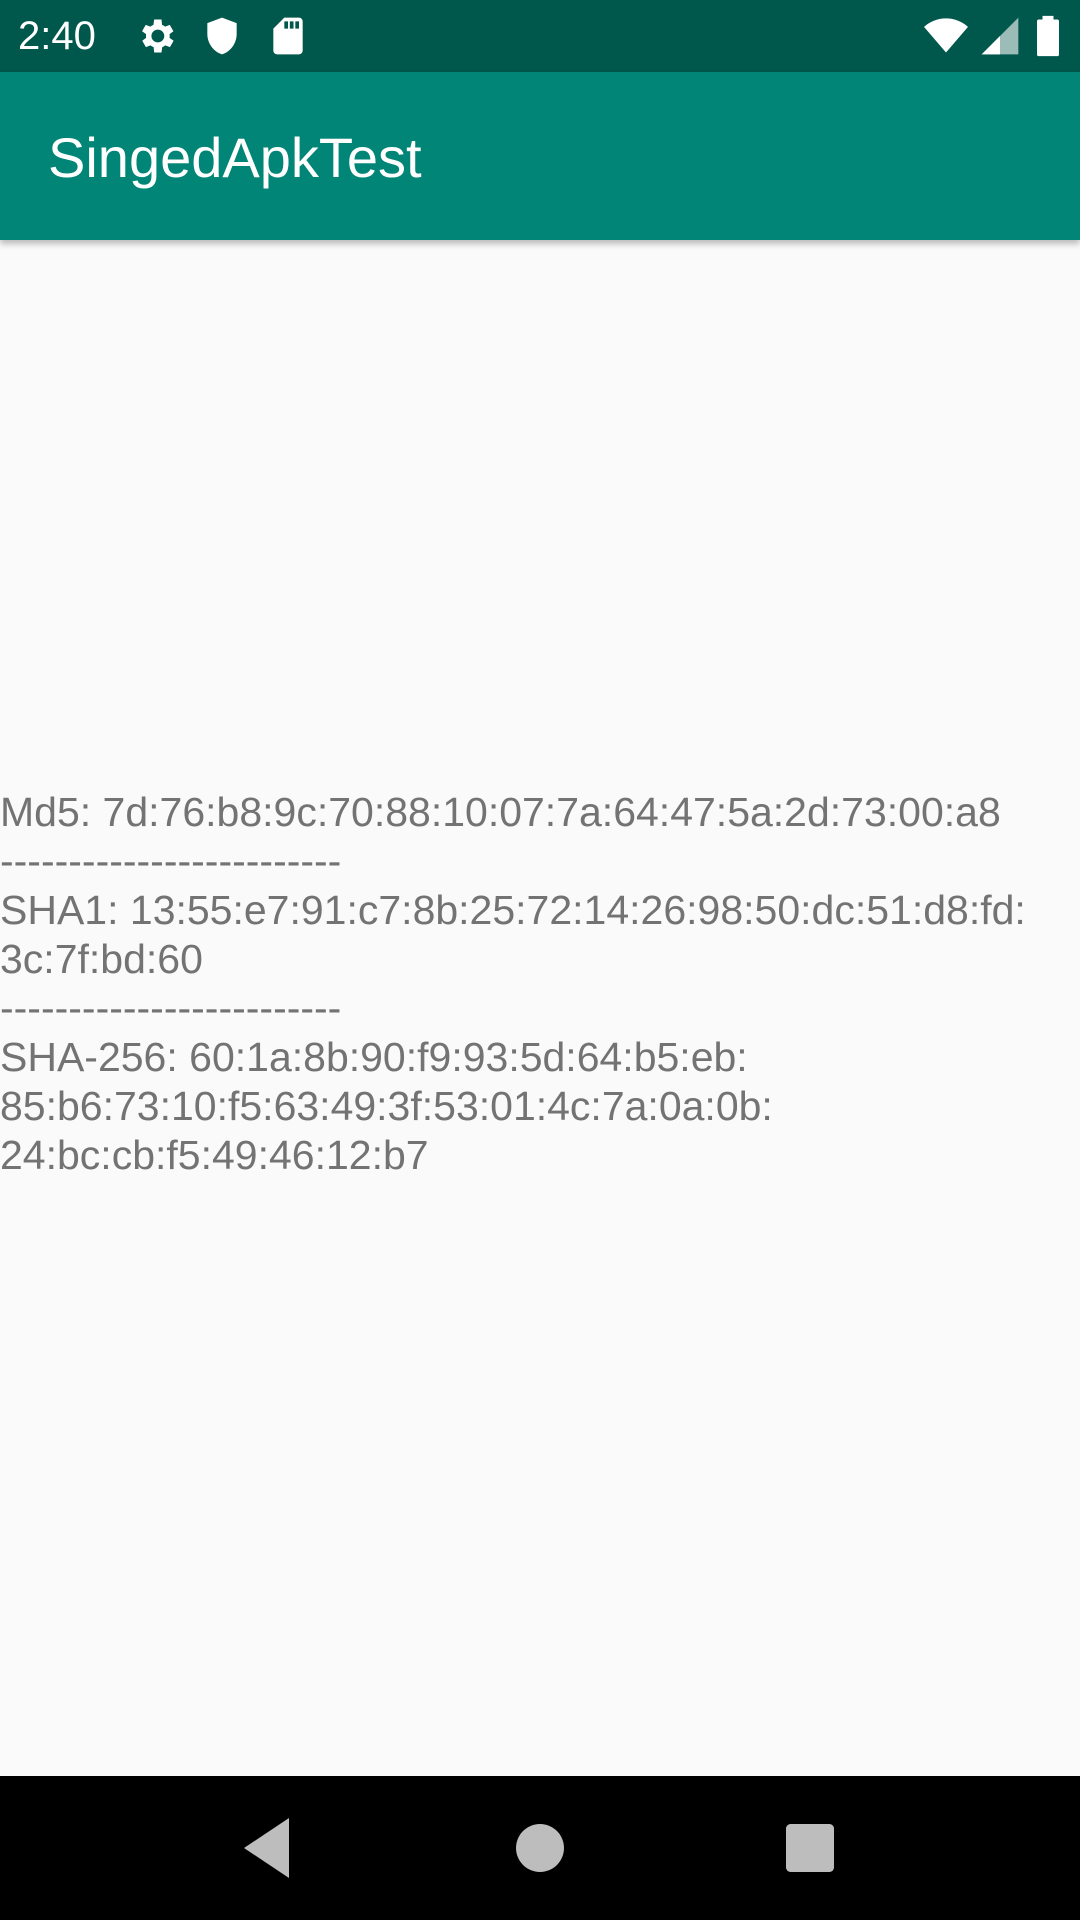  Describe the element at coordinates (946, 36) in the screenshot. I see `wifi-icon` at that location.